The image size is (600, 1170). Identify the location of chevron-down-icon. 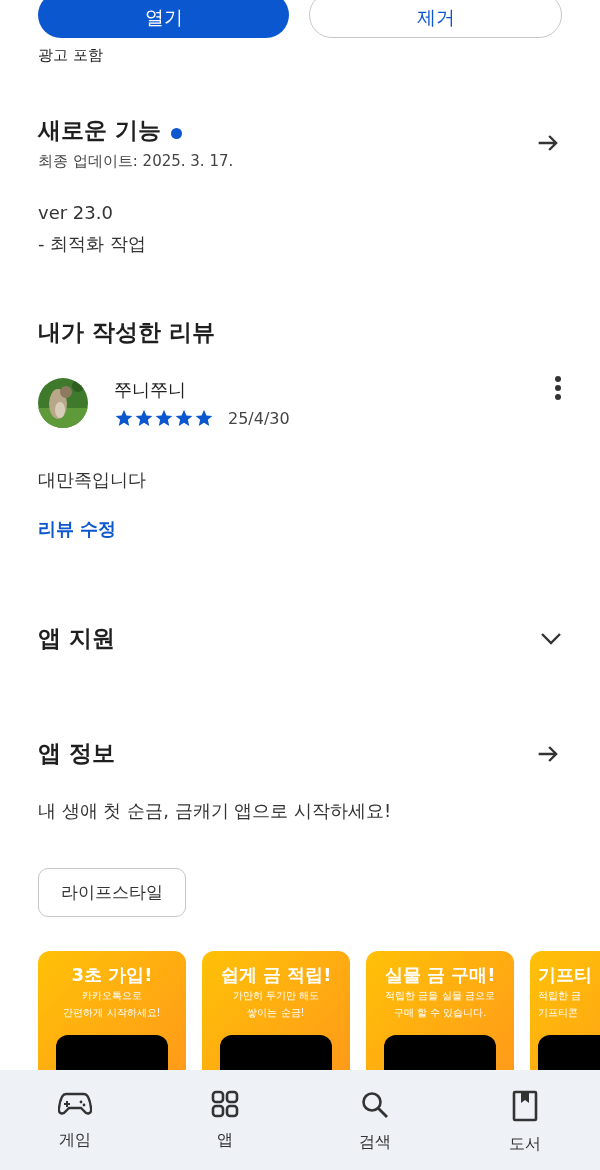
(551, 638).